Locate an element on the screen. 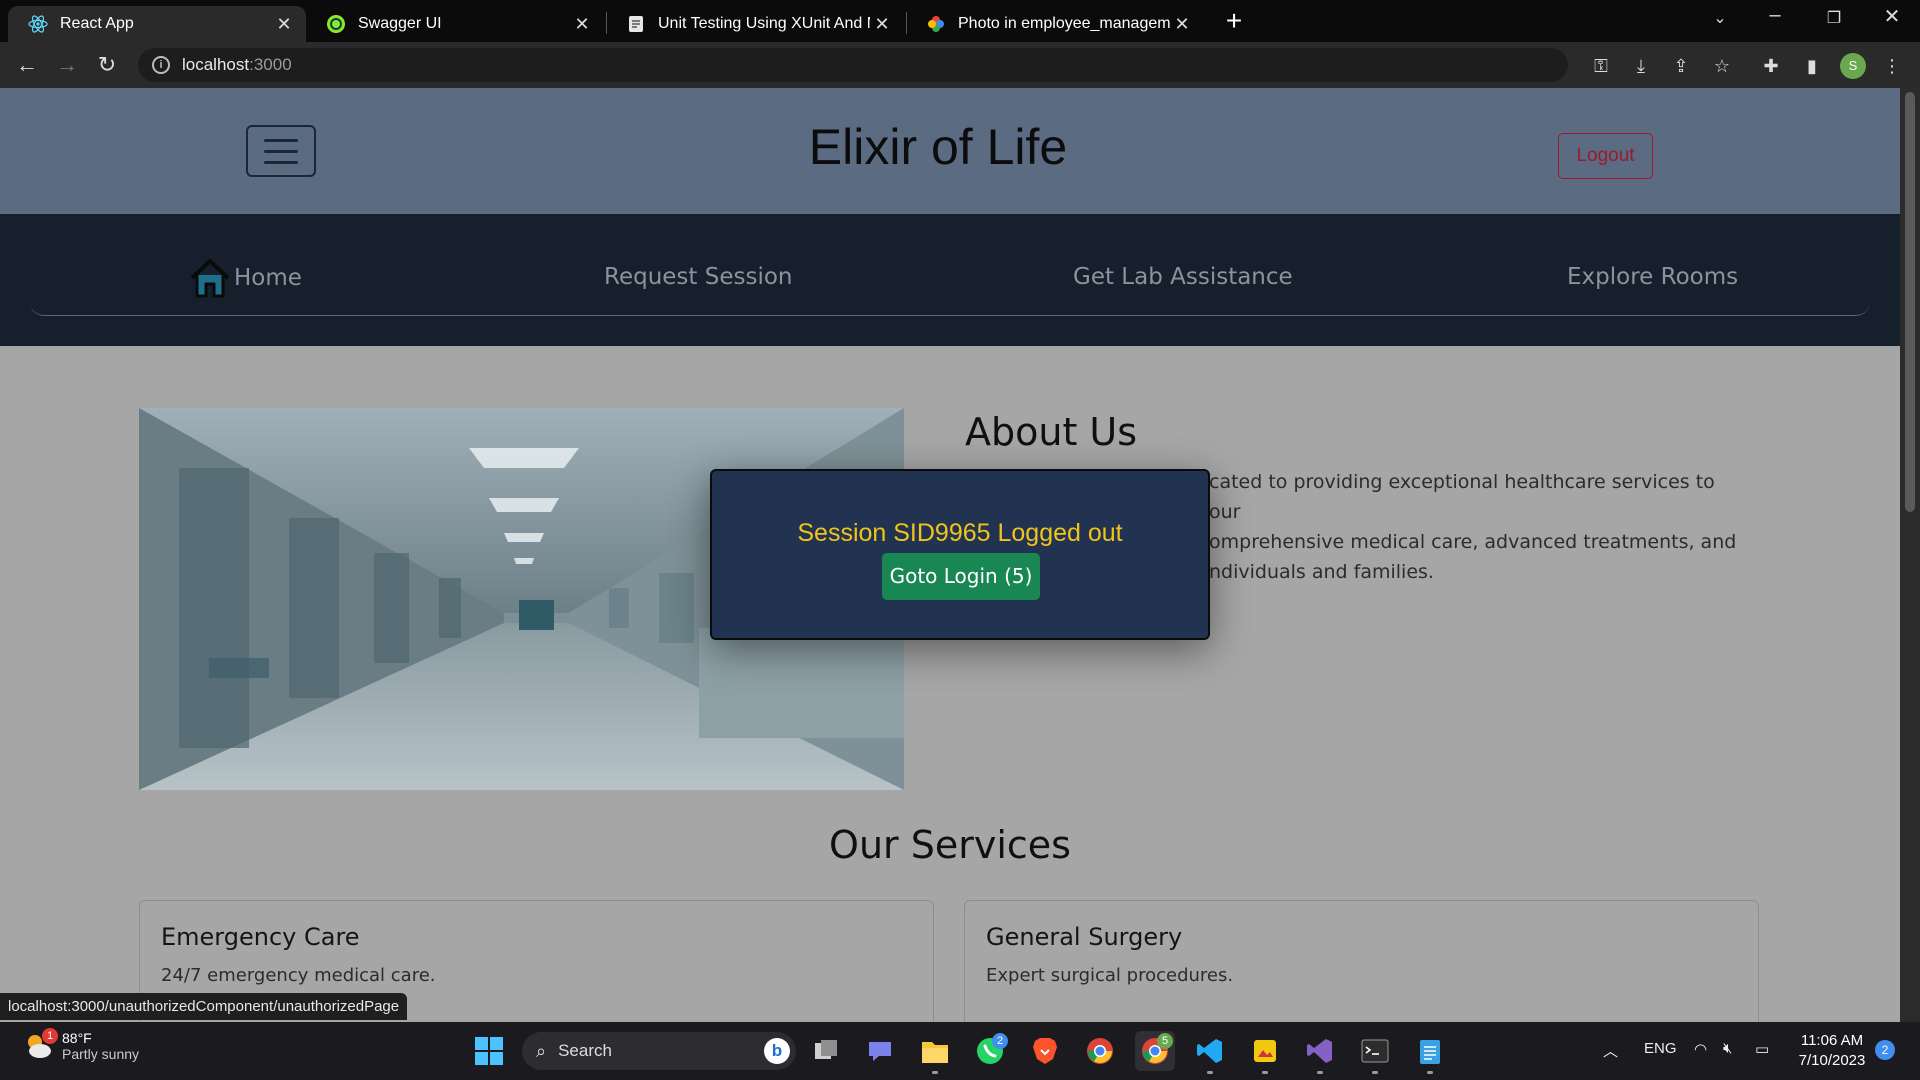  modal-message: Session SID9965 Logged out is located at coordinates (960, 533).